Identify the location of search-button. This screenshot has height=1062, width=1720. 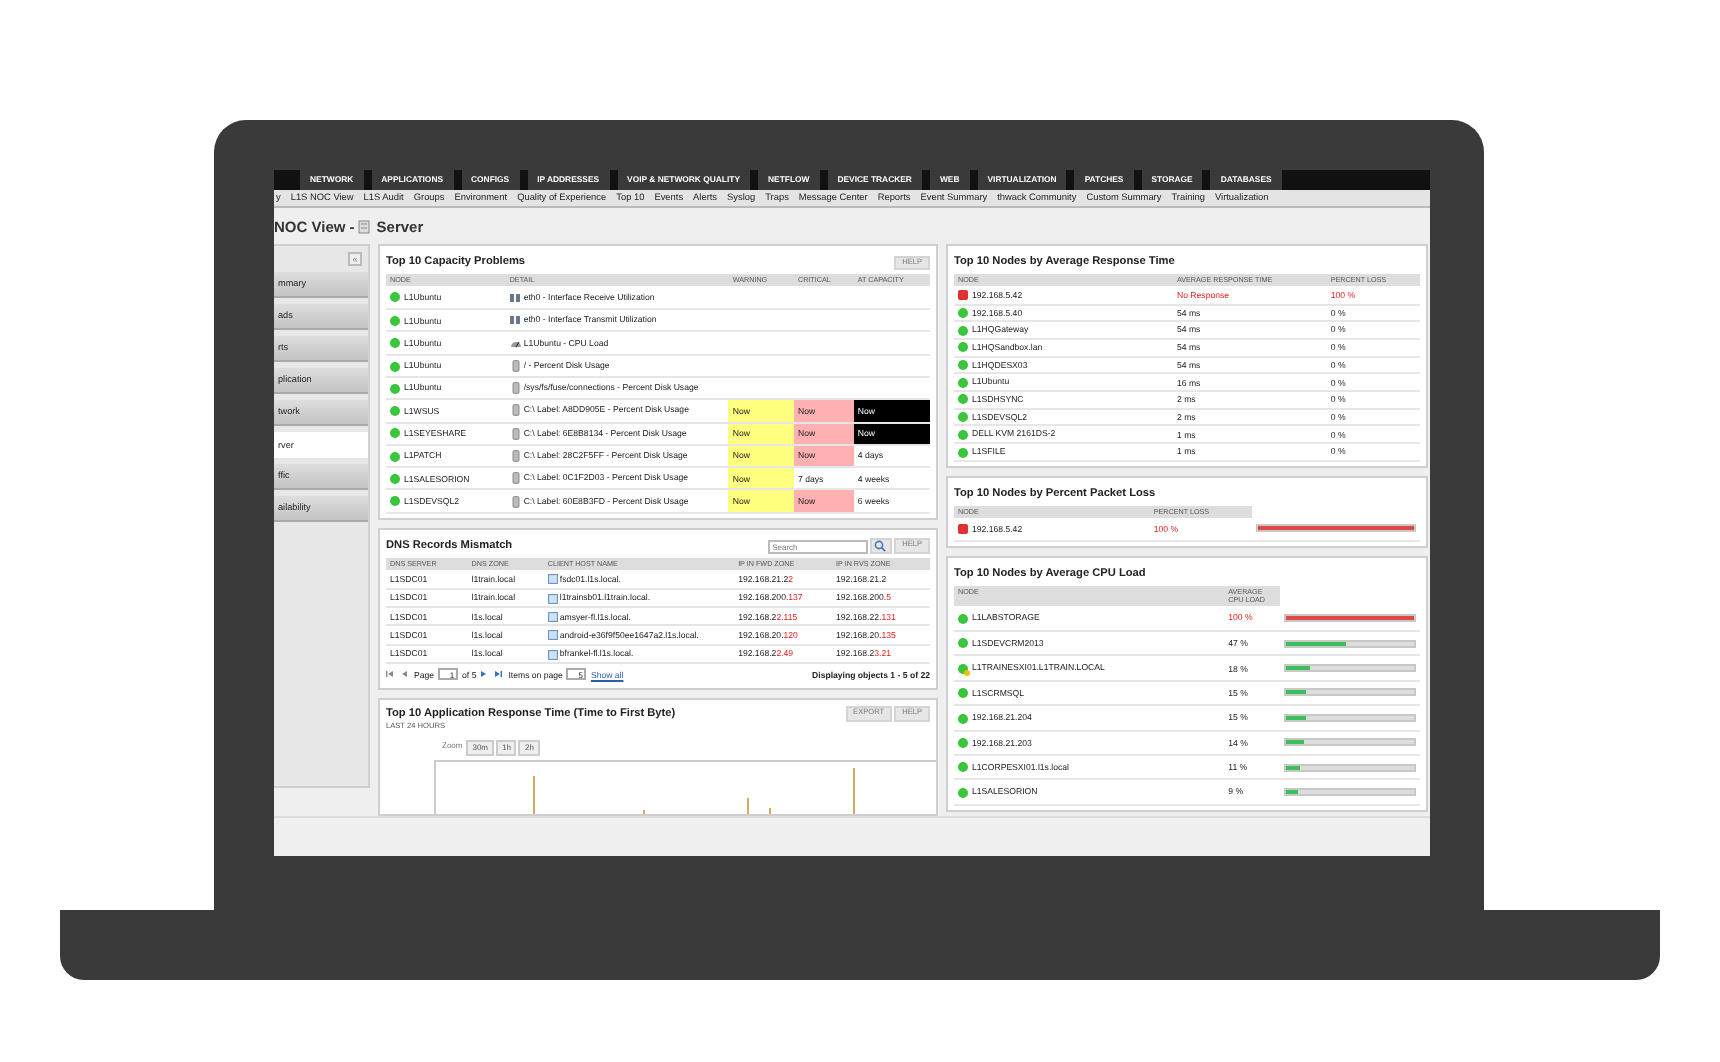
(881, 546).